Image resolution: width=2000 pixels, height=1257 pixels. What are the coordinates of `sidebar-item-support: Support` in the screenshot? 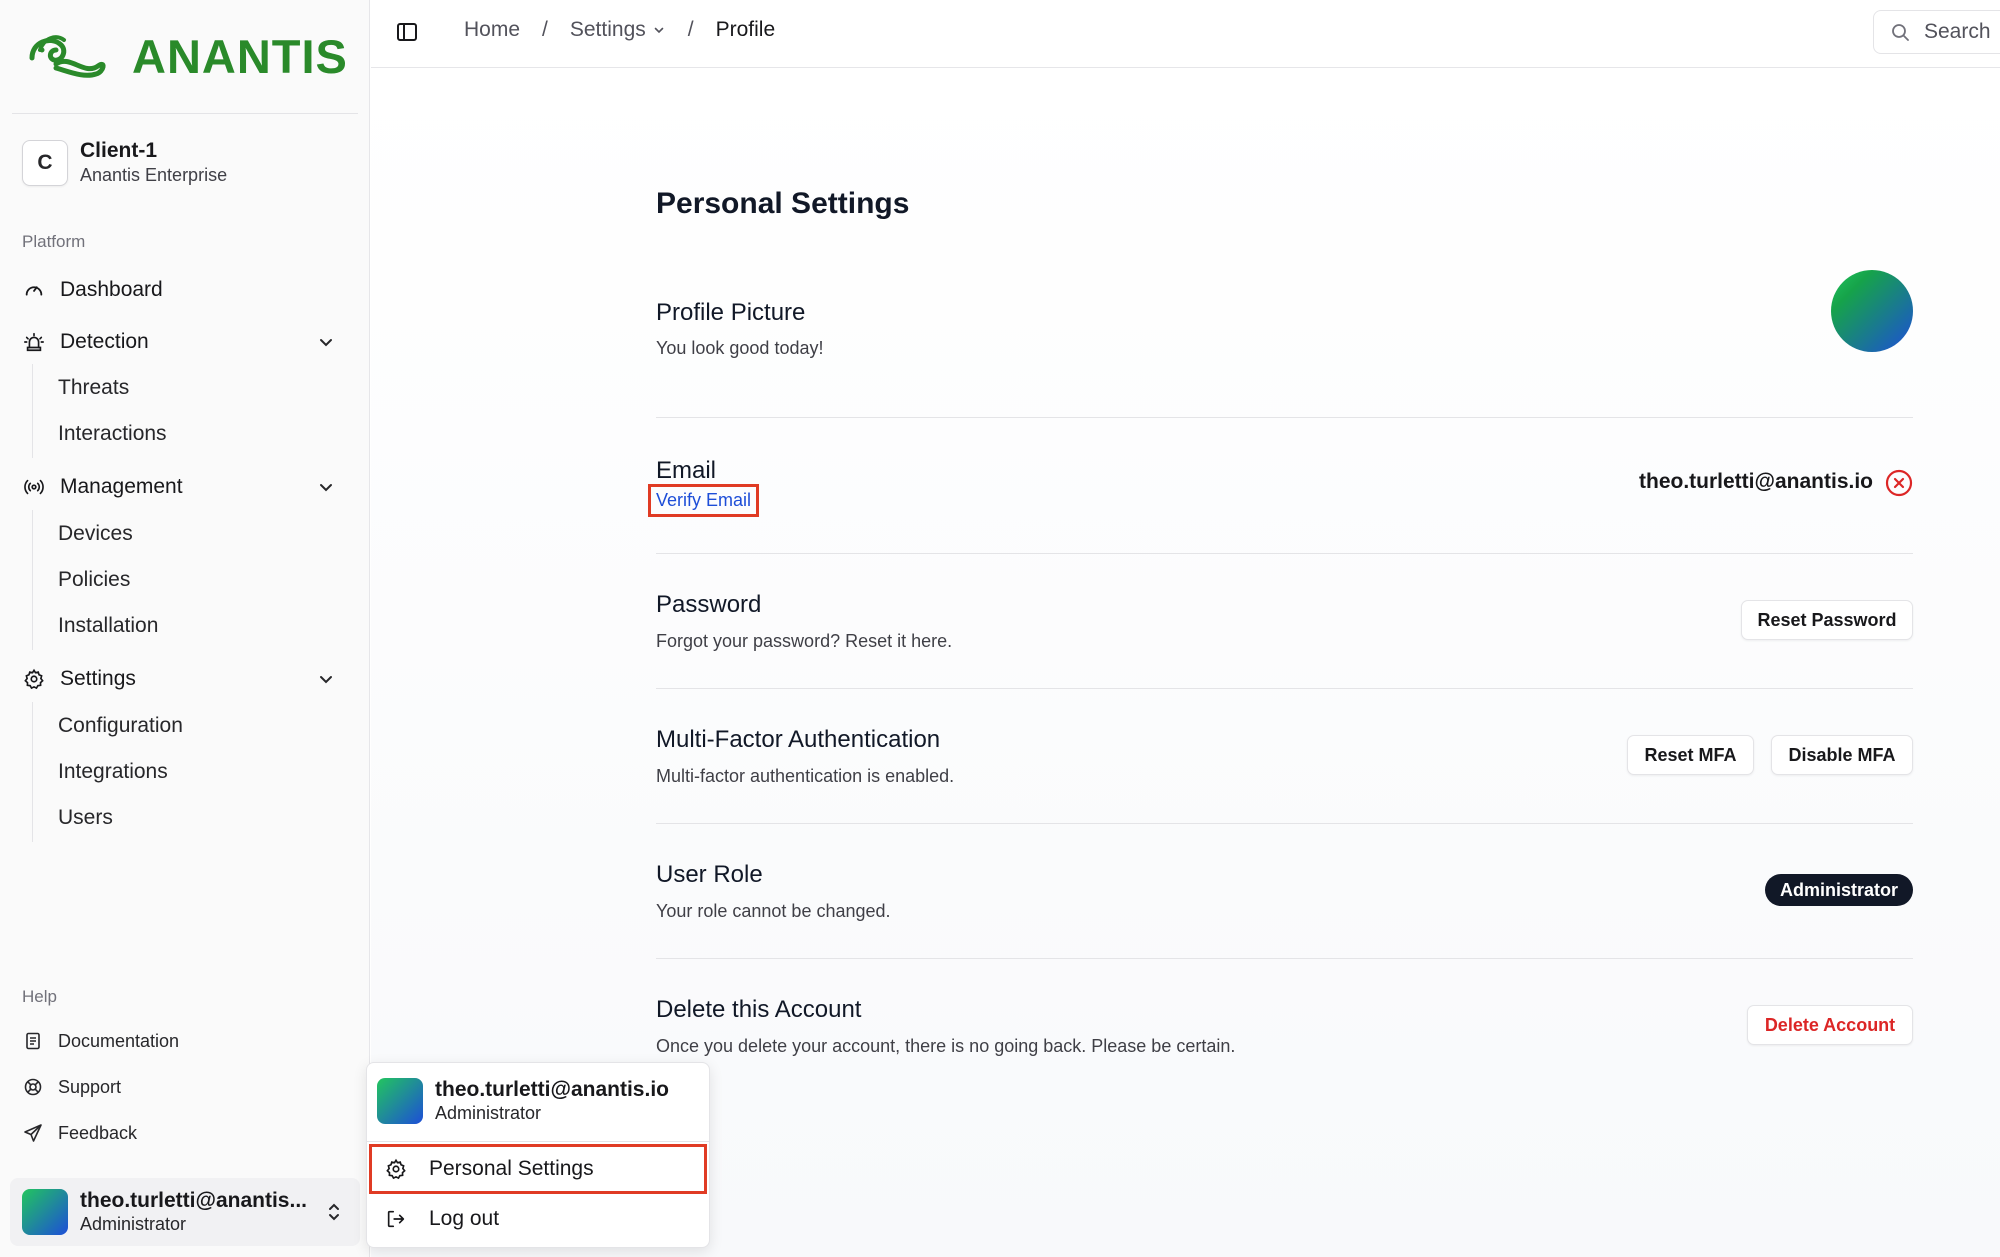 It's located at (71, 1087).